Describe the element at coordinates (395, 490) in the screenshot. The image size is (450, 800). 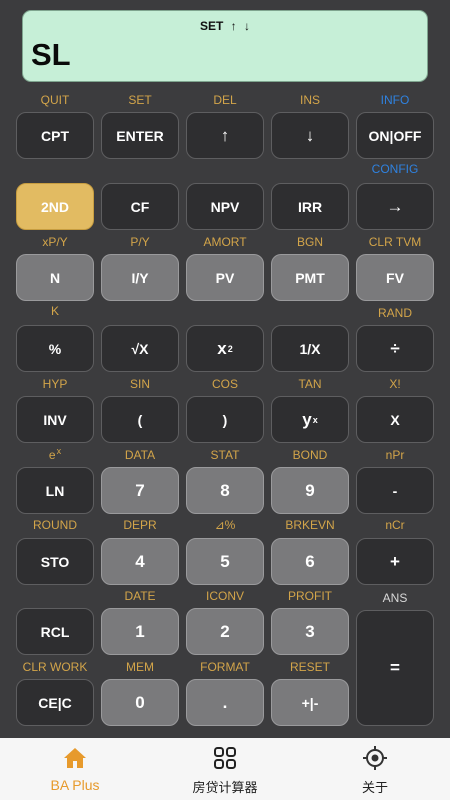
I see `minus-button: -` at that location.